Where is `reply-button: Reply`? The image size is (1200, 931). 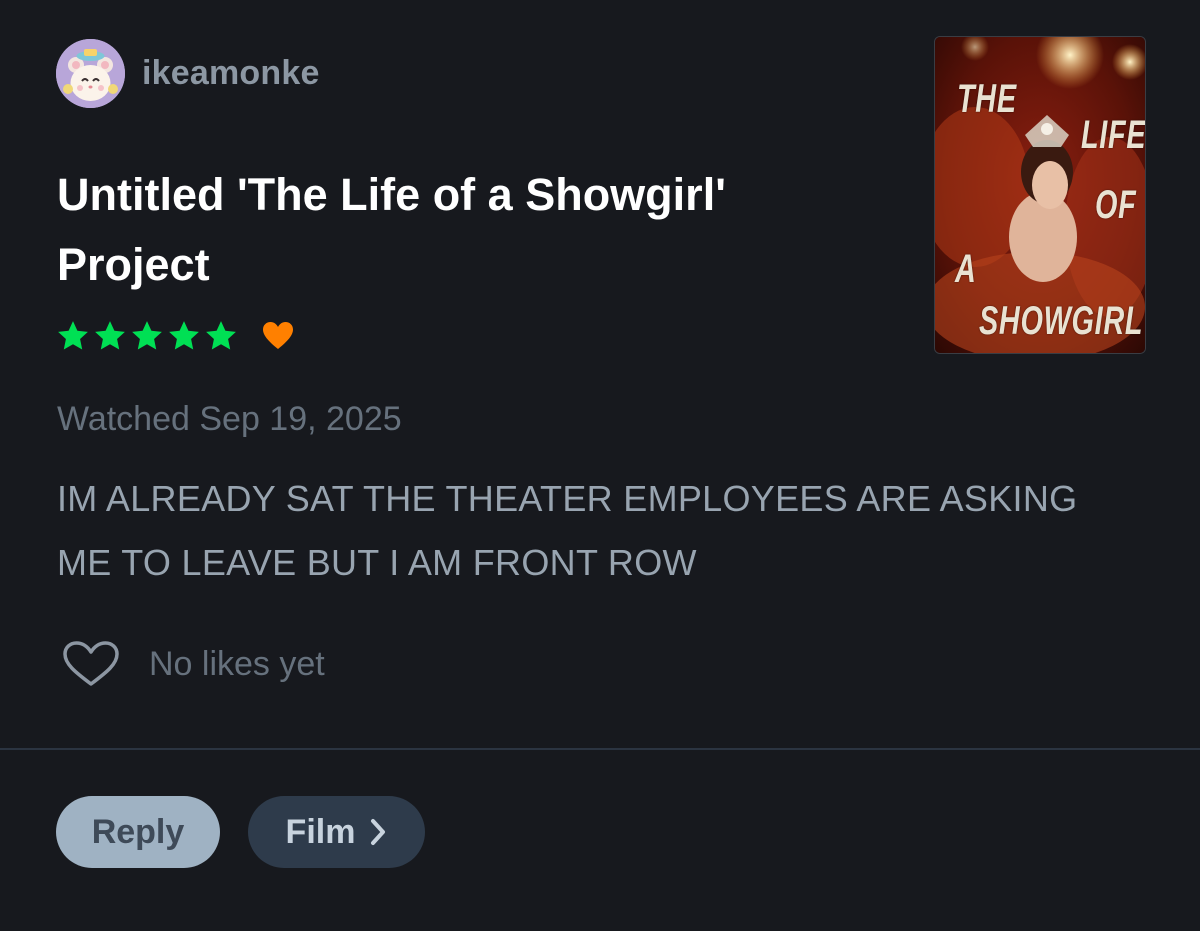 reply-button: Reply is located at coordinates (138, 832).